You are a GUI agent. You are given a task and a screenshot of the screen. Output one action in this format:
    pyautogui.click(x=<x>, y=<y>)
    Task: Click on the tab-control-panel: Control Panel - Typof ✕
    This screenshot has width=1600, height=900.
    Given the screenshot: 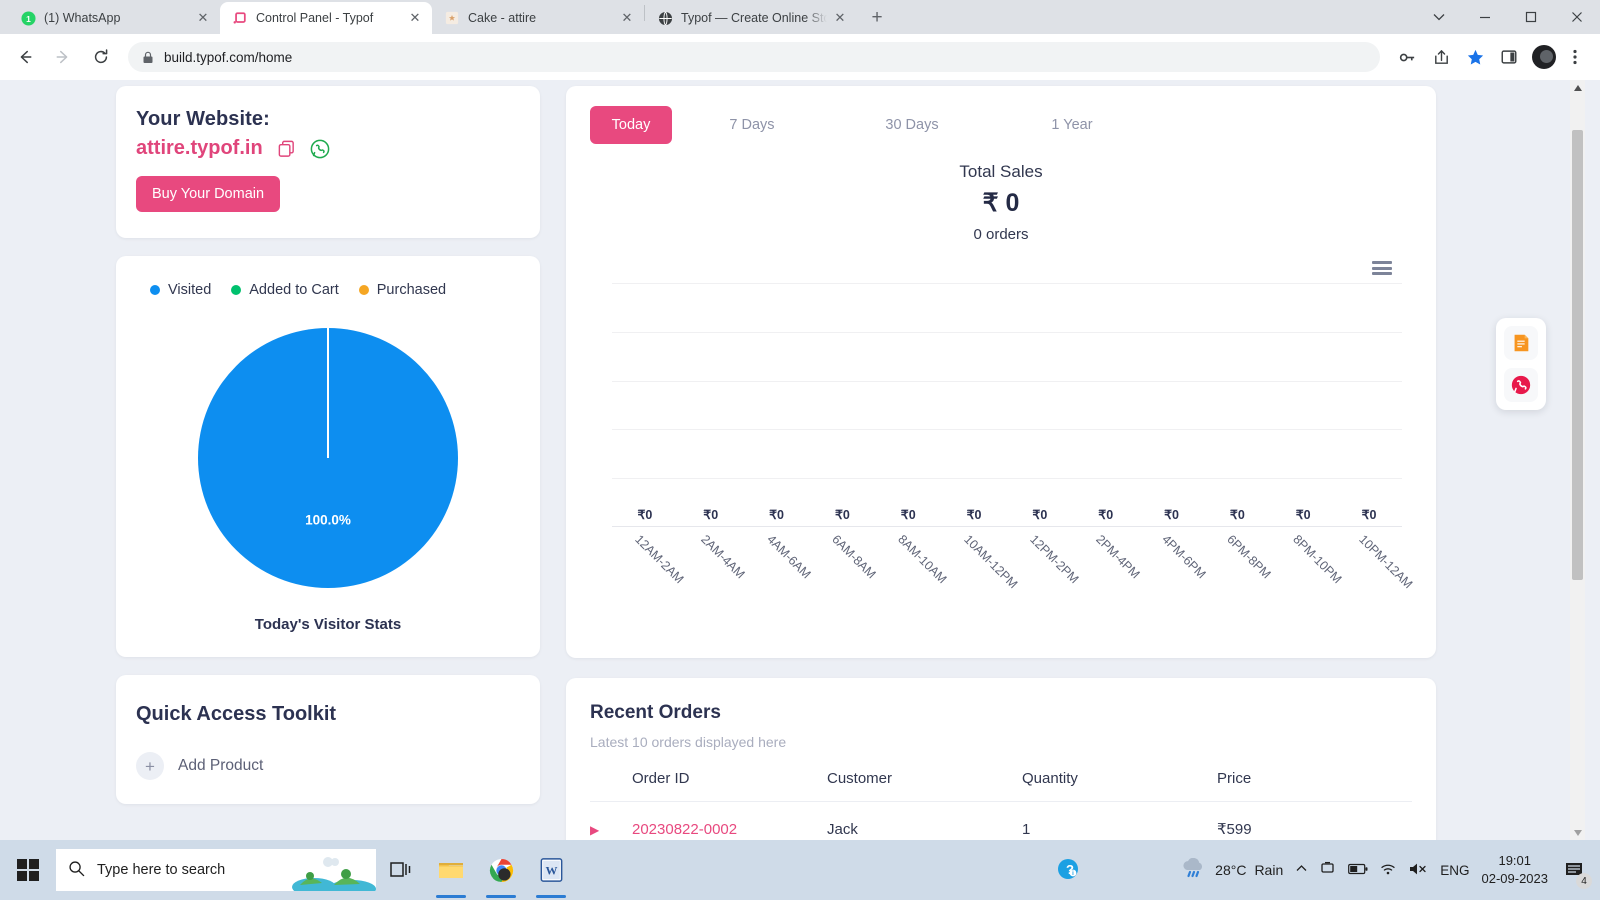 What is the action you would take?
    pyautogui.click(x=326, y=18)
    